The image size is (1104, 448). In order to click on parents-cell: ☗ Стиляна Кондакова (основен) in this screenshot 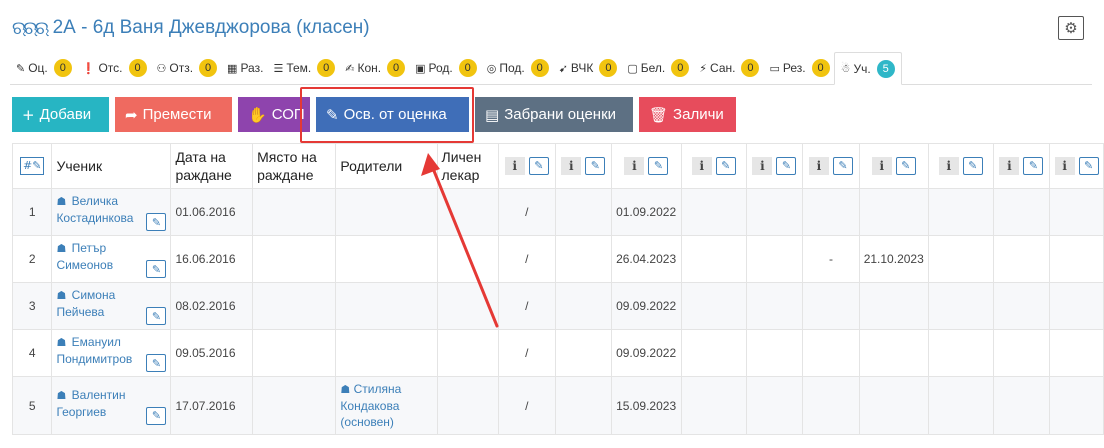, I will do `click(386, 405)`.